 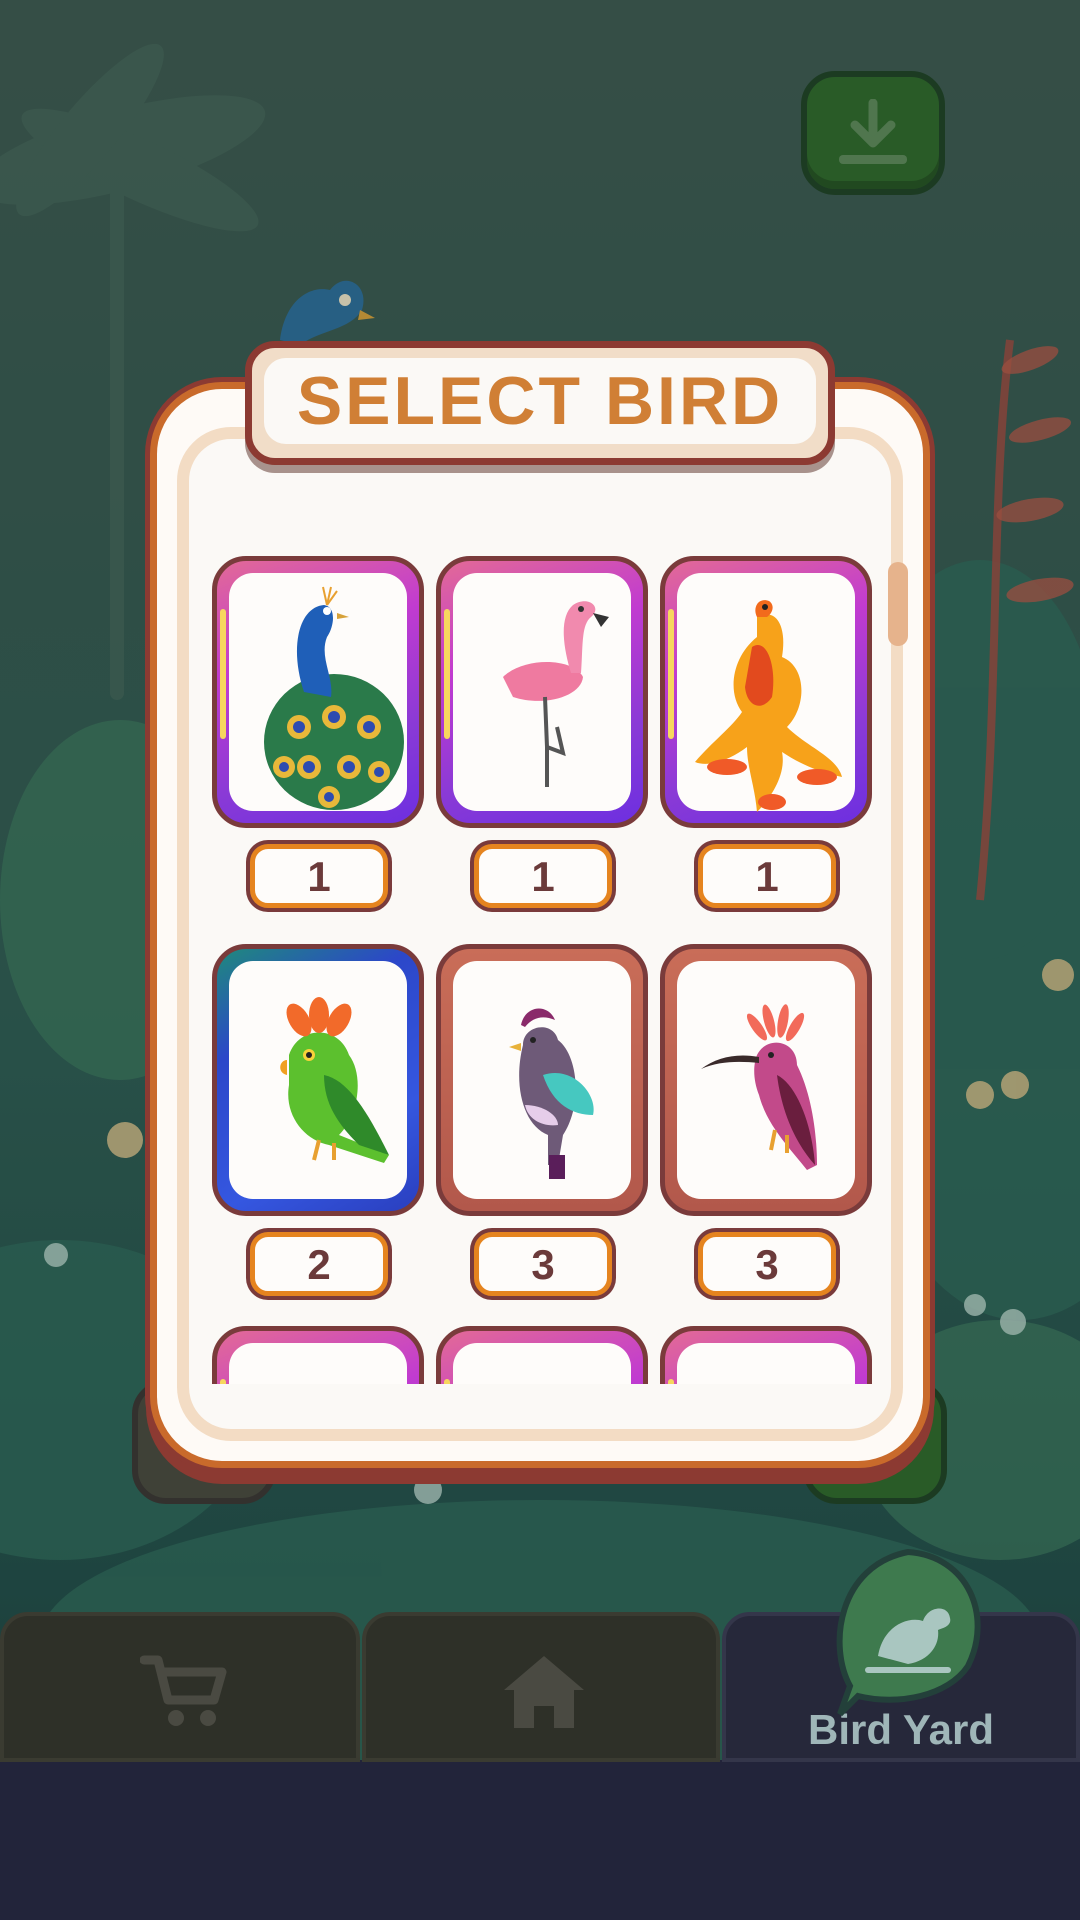 I want to click on dialog-title: SELECT BIRD, so click(x=540, y=401).